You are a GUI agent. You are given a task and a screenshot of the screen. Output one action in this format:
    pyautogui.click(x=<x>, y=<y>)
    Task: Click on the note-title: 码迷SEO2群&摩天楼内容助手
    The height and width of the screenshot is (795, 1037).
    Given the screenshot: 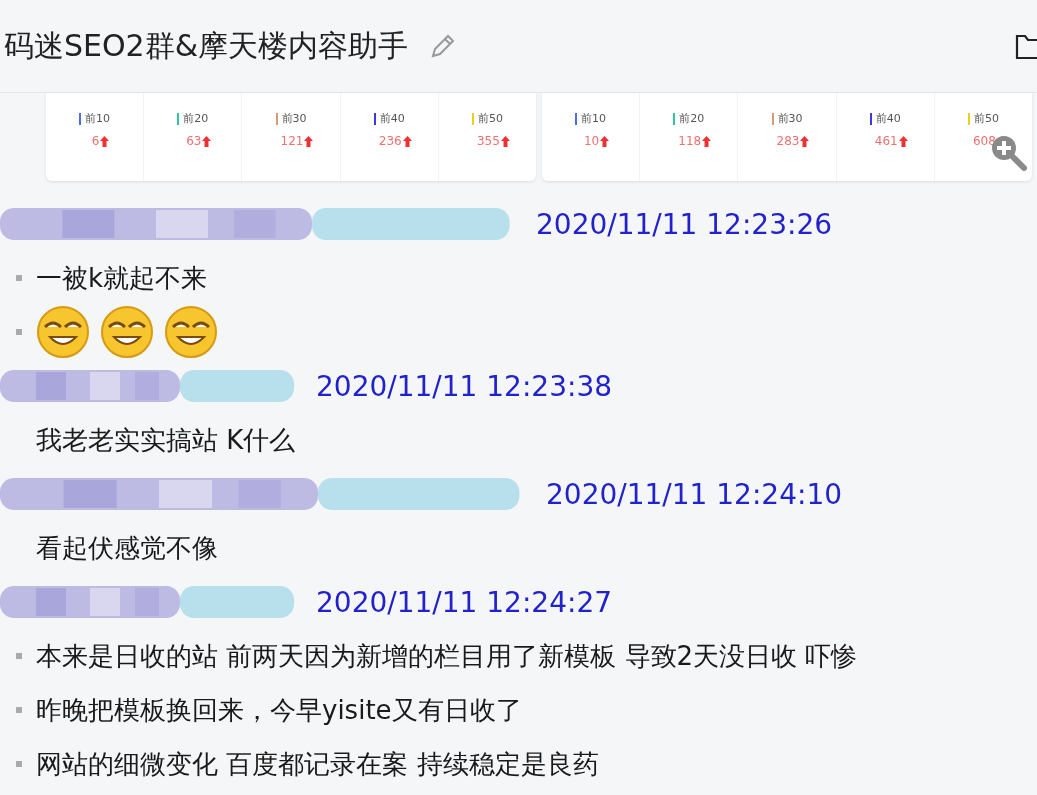 What is the action you would take?
    pyautogui.click(x=206, y=45)
    